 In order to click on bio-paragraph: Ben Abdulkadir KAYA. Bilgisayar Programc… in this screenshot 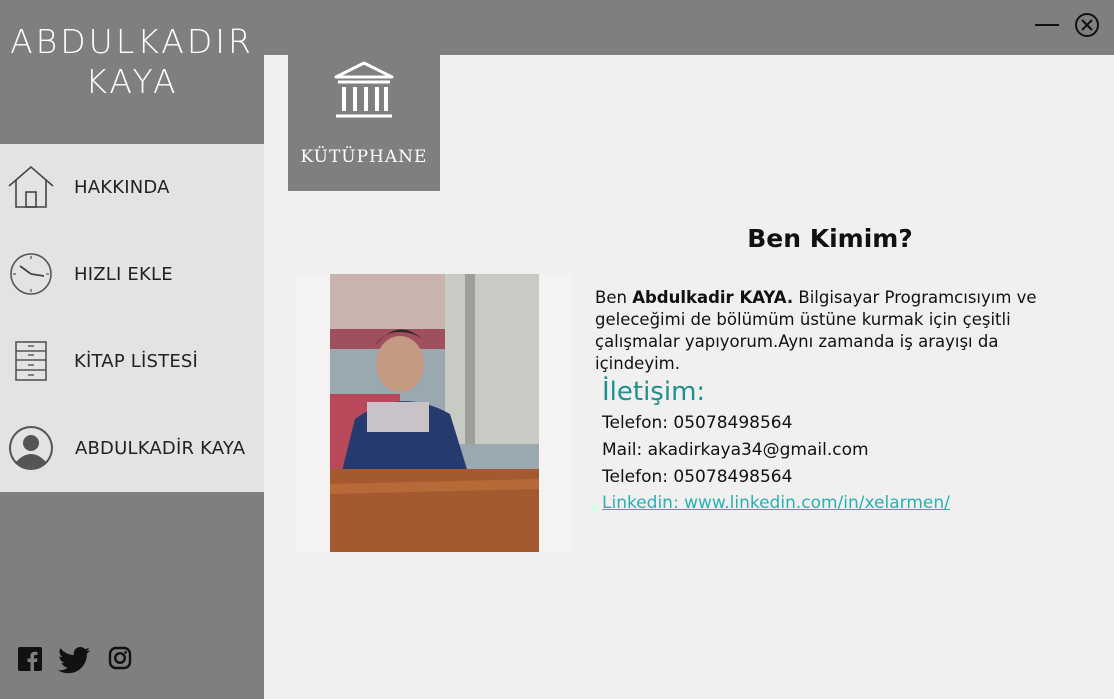, I will do `click(840, 331)`.